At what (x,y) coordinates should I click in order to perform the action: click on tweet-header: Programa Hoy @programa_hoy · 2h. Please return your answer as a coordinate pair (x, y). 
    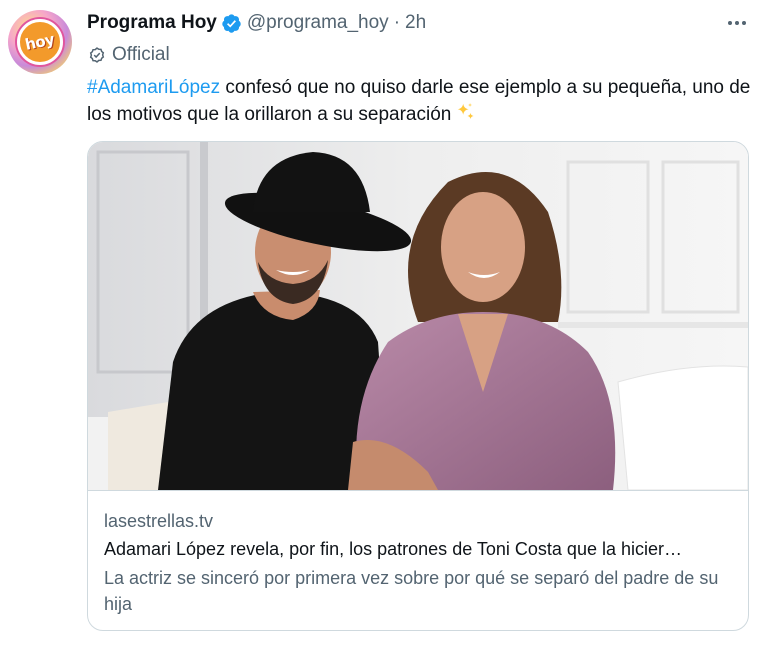
    Looking at the image, I should click on (256, 23).